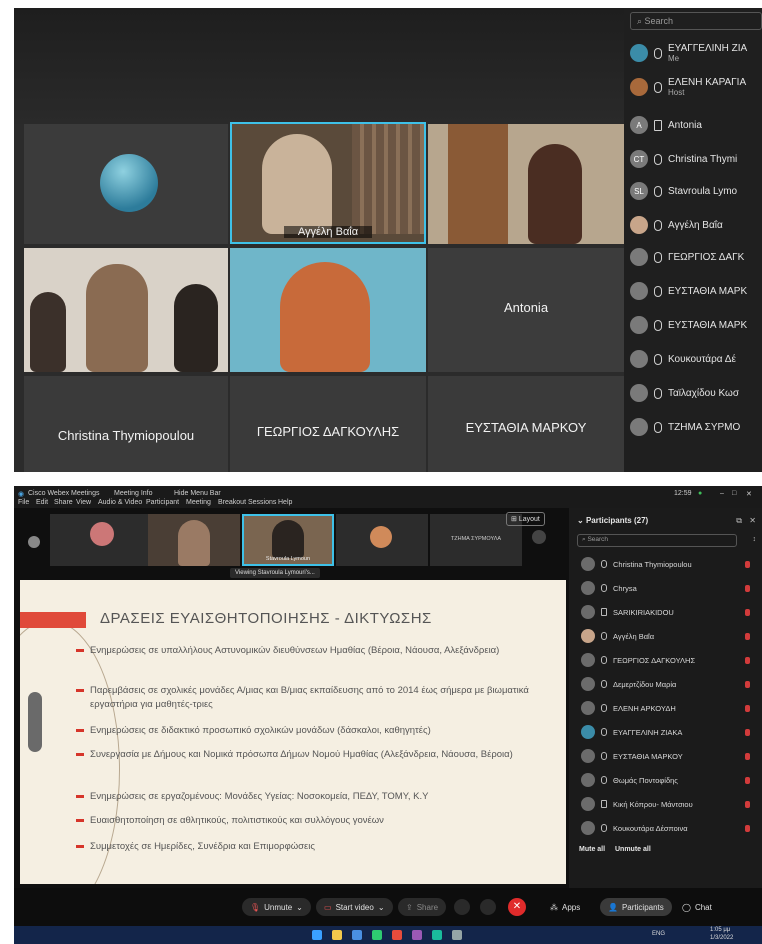 Image resolution: width=762 pixels, height=944 pixels. I want to click on video-tile-active: Αγγέλη Βαΐα, so click(328, 183).